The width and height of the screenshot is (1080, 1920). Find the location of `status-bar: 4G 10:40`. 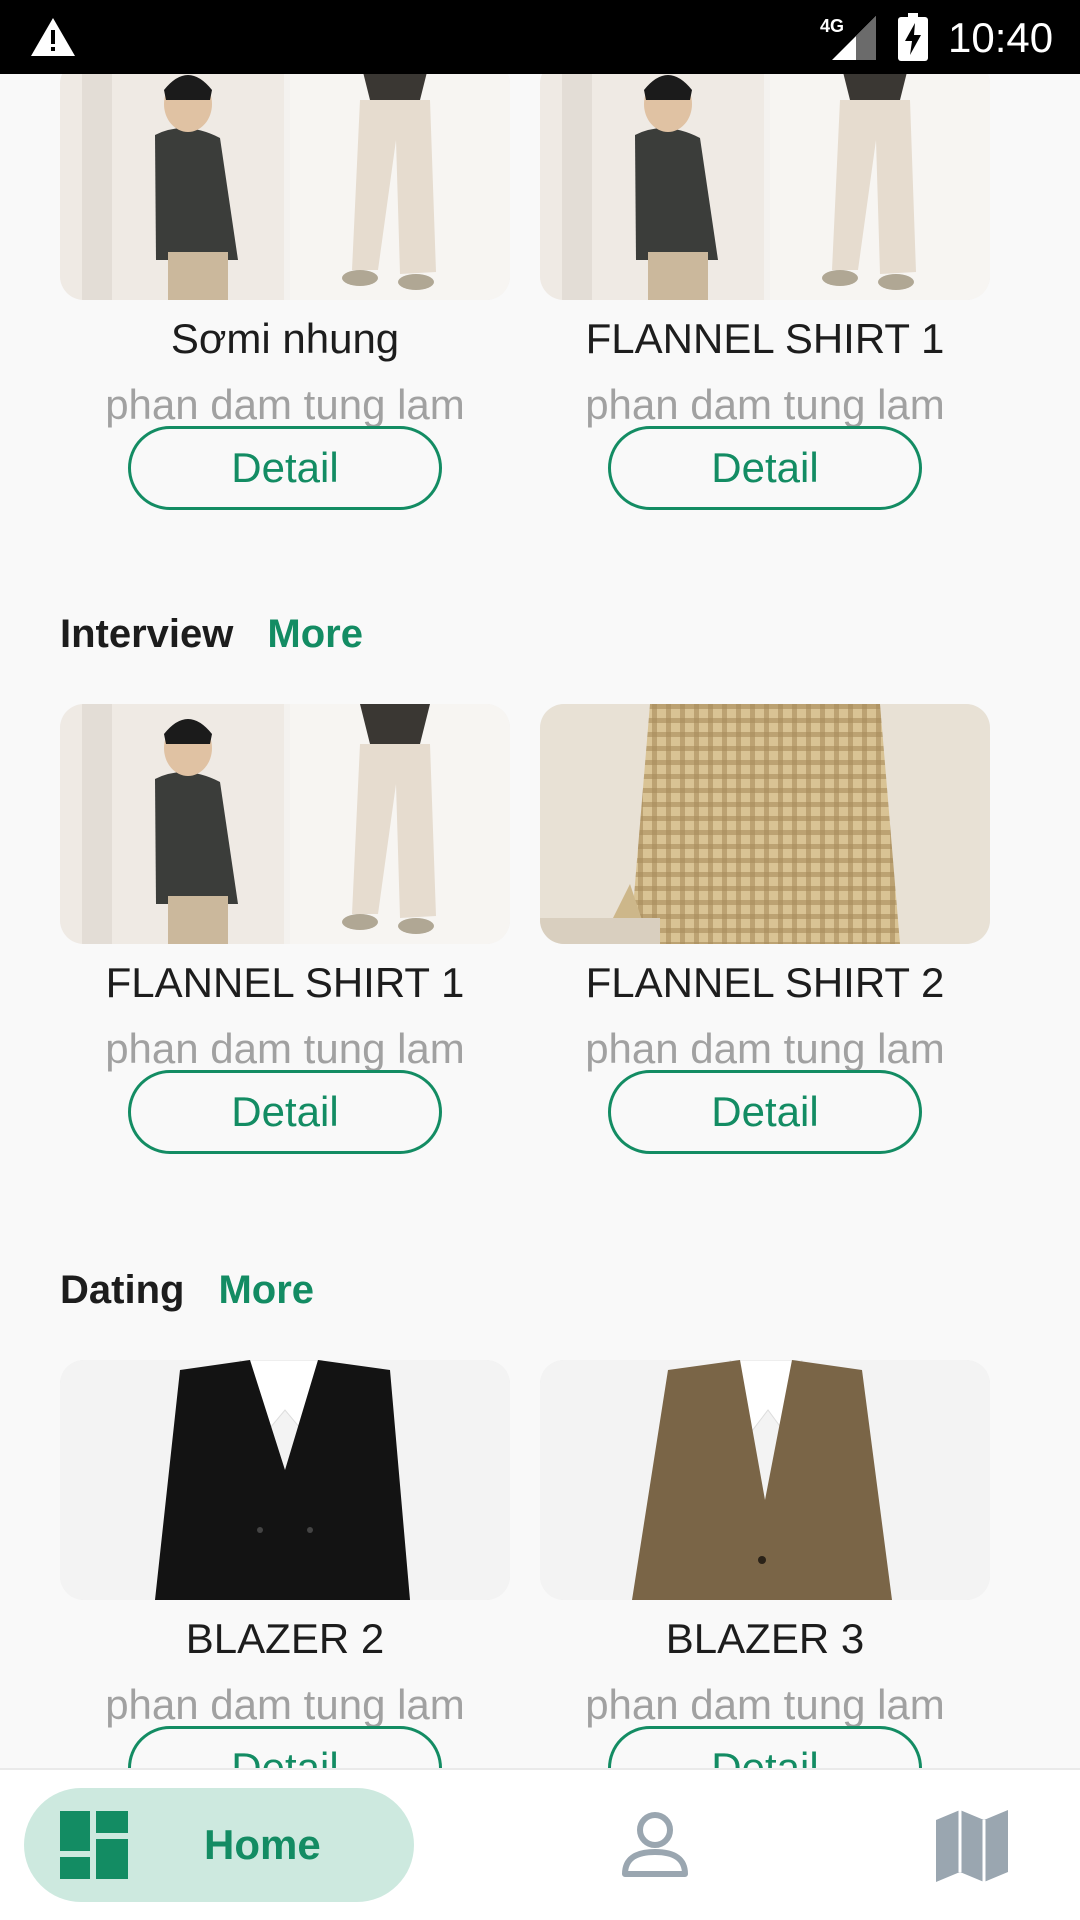

status-bar: 4G 10:40 is located at coordinates (540, 37).